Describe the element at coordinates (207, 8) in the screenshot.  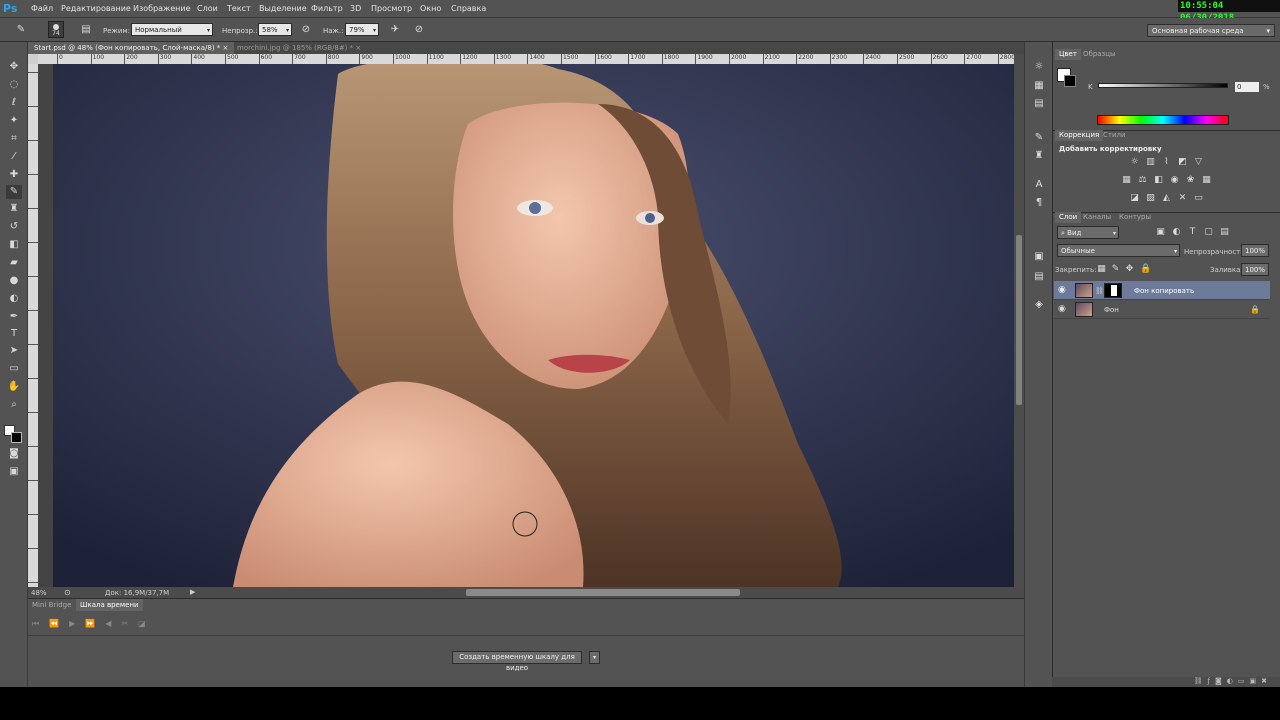
I see `menu-layers: Слои` at that location.